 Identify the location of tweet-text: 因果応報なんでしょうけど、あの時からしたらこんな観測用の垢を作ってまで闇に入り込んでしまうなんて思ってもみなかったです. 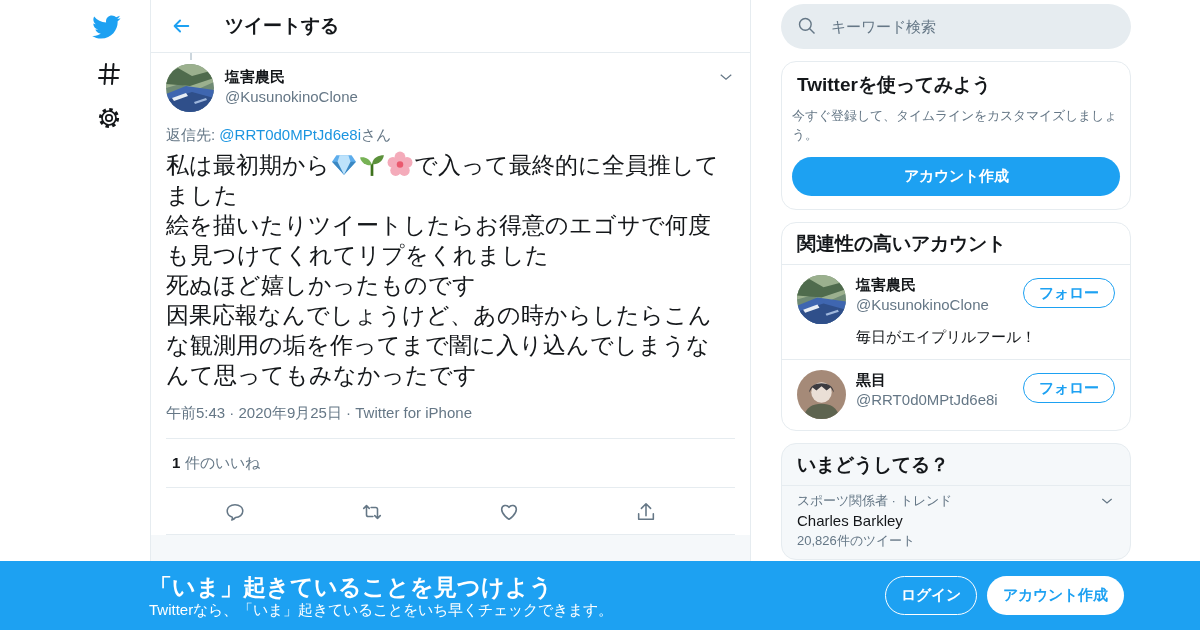
(439, 345).